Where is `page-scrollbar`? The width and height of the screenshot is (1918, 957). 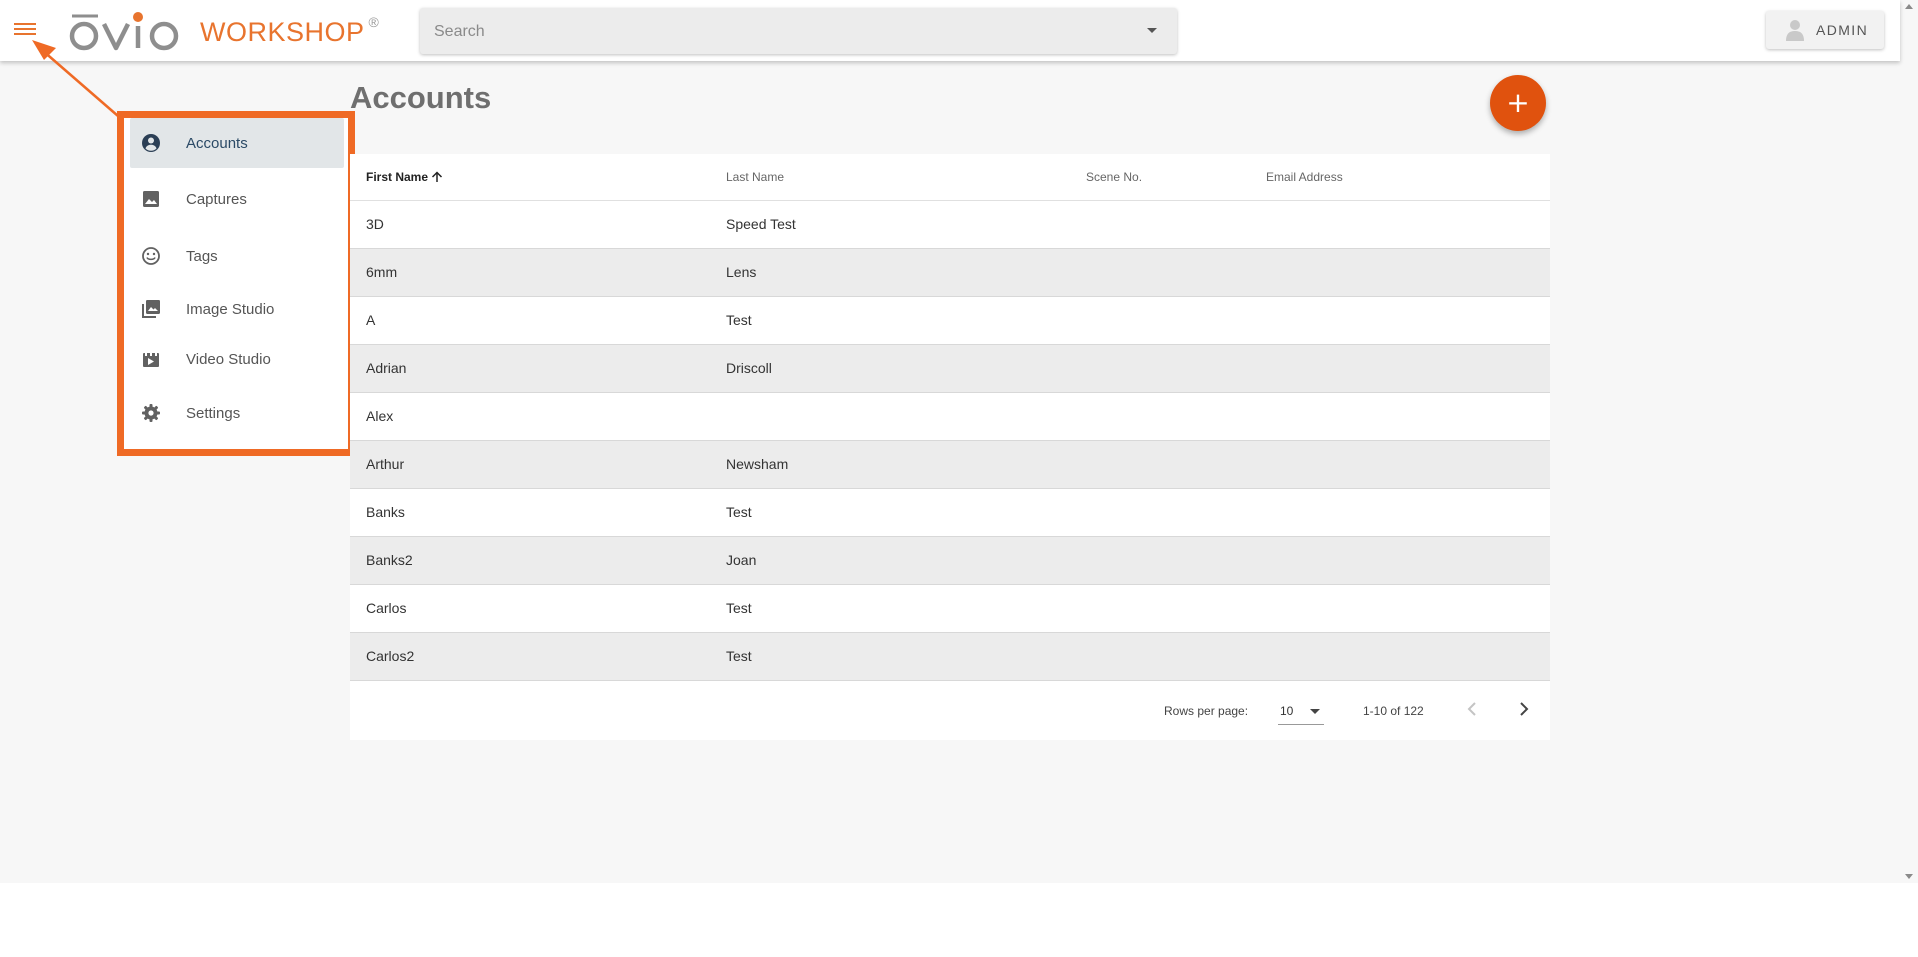 page-scrollbar is located at coordinates (1909, 441).